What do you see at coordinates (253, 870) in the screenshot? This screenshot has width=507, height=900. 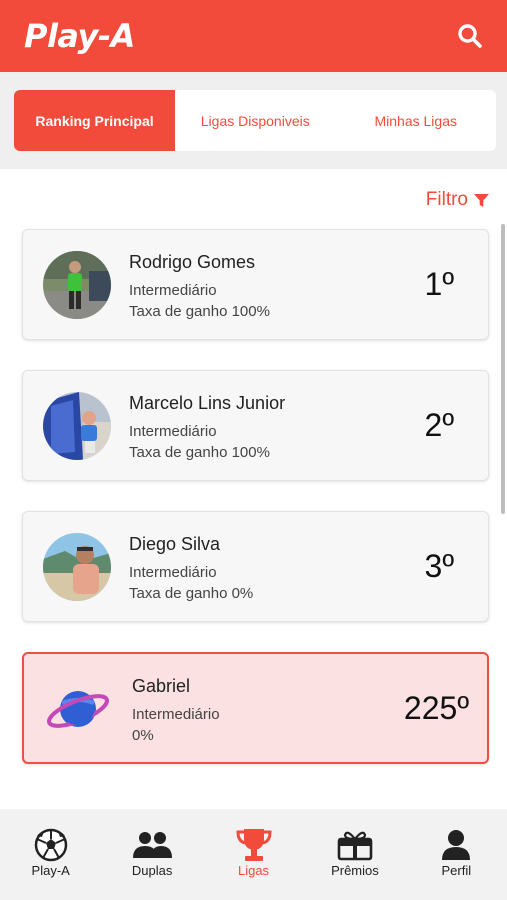 I see `nav-label: Ligas` at bounding box center [253, 870].